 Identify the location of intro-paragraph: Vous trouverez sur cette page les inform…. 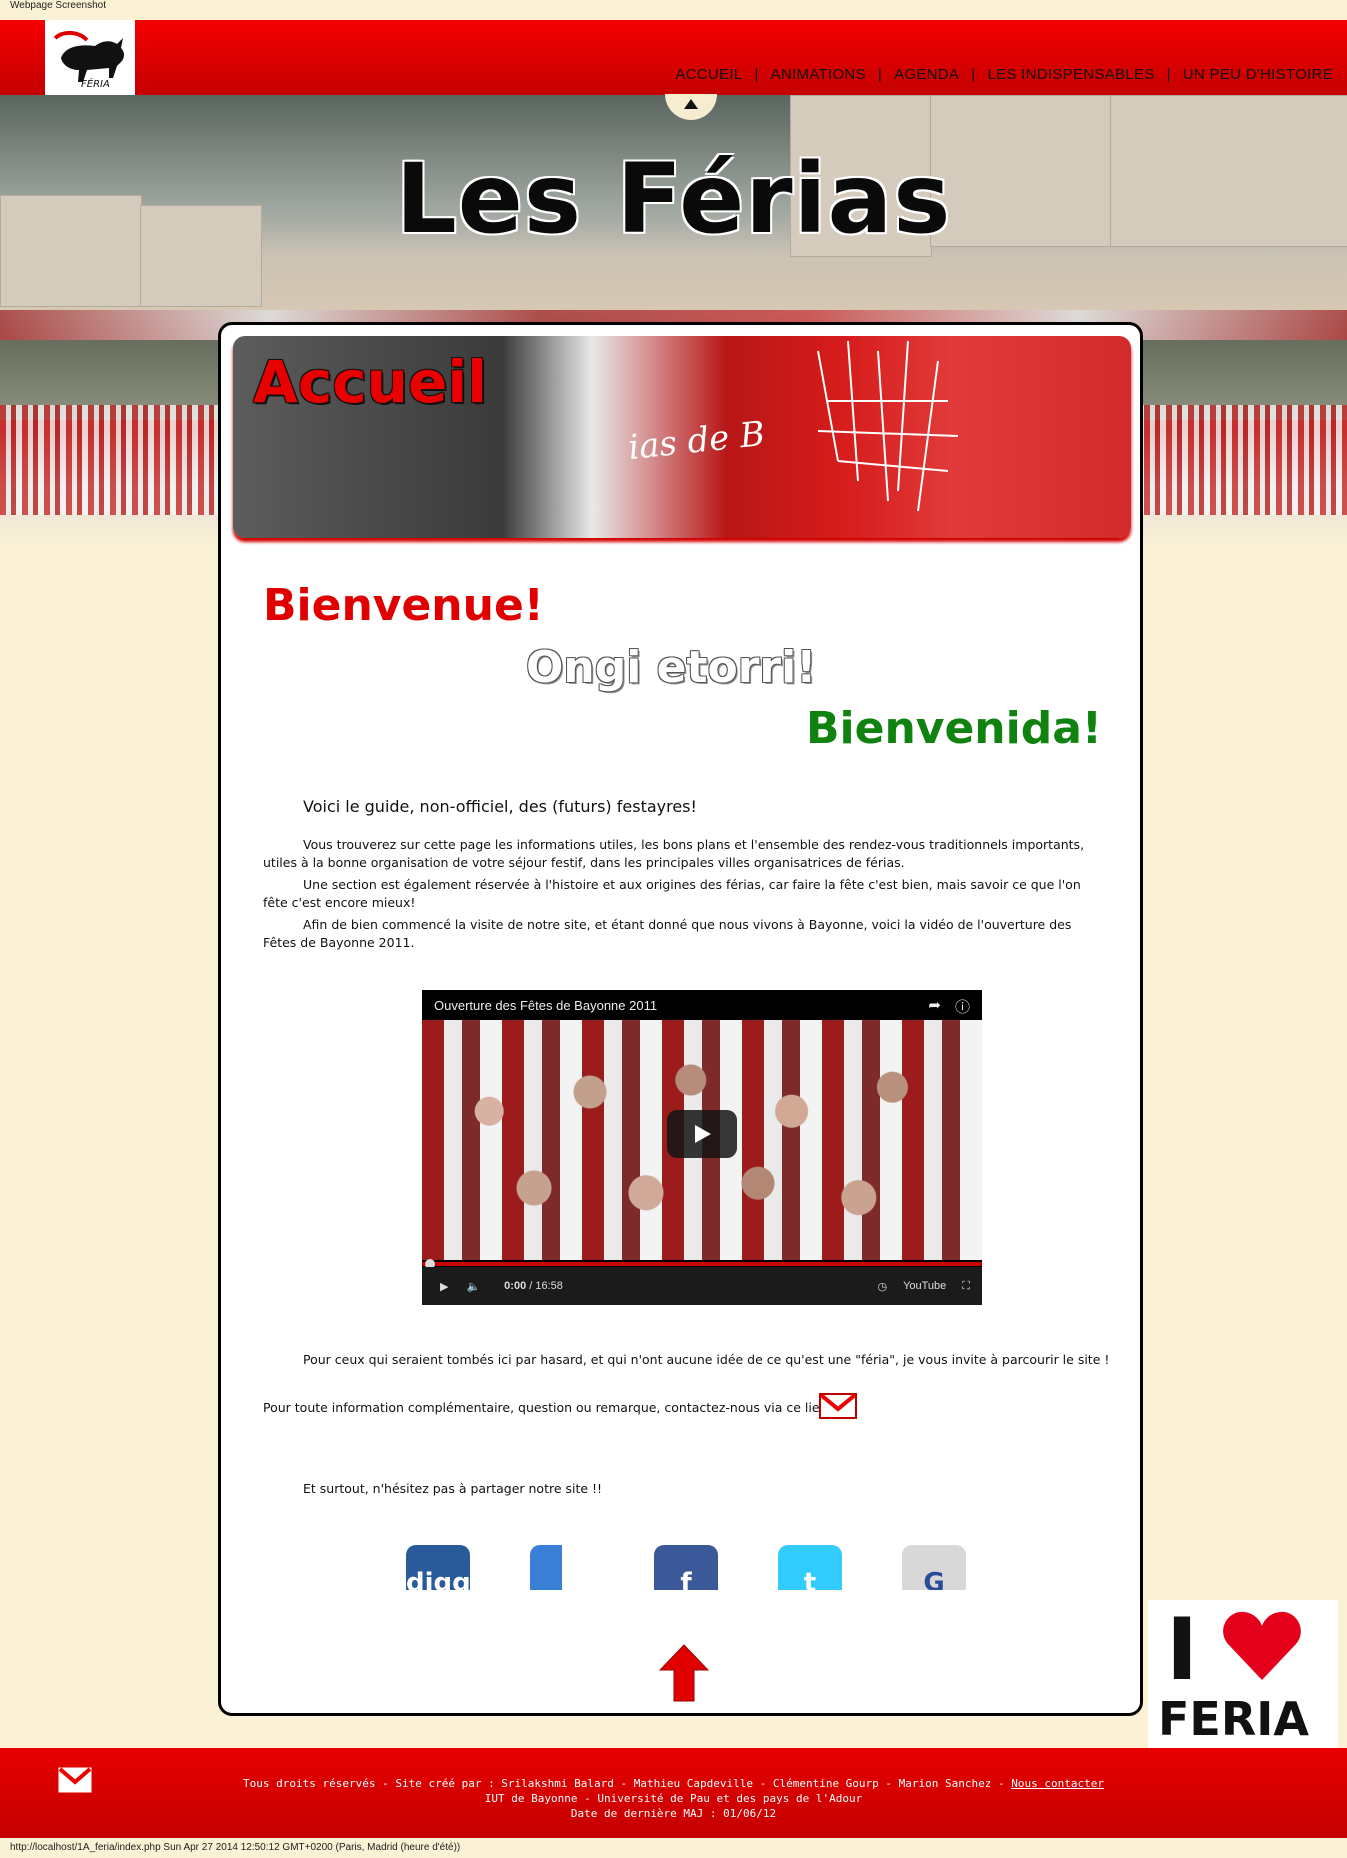
(674, 853).